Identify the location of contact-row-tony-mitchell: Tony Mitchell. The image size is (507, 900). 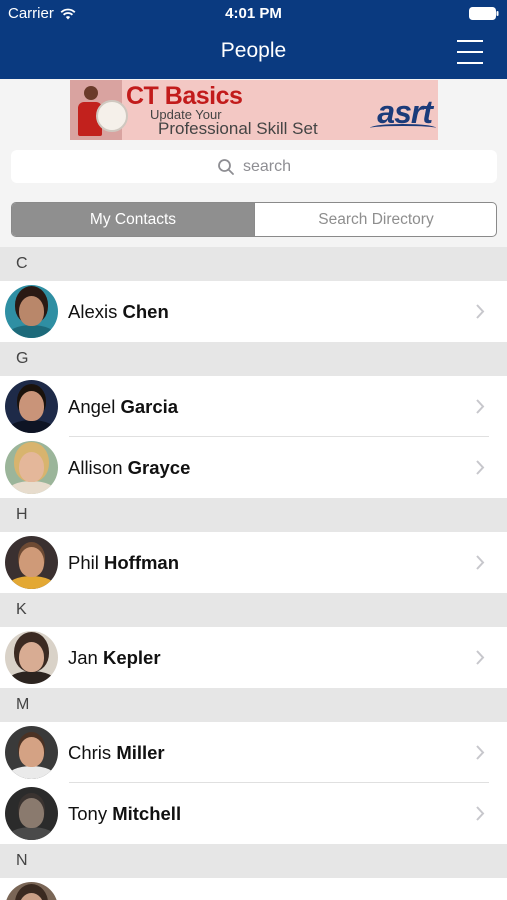
(253, 813).